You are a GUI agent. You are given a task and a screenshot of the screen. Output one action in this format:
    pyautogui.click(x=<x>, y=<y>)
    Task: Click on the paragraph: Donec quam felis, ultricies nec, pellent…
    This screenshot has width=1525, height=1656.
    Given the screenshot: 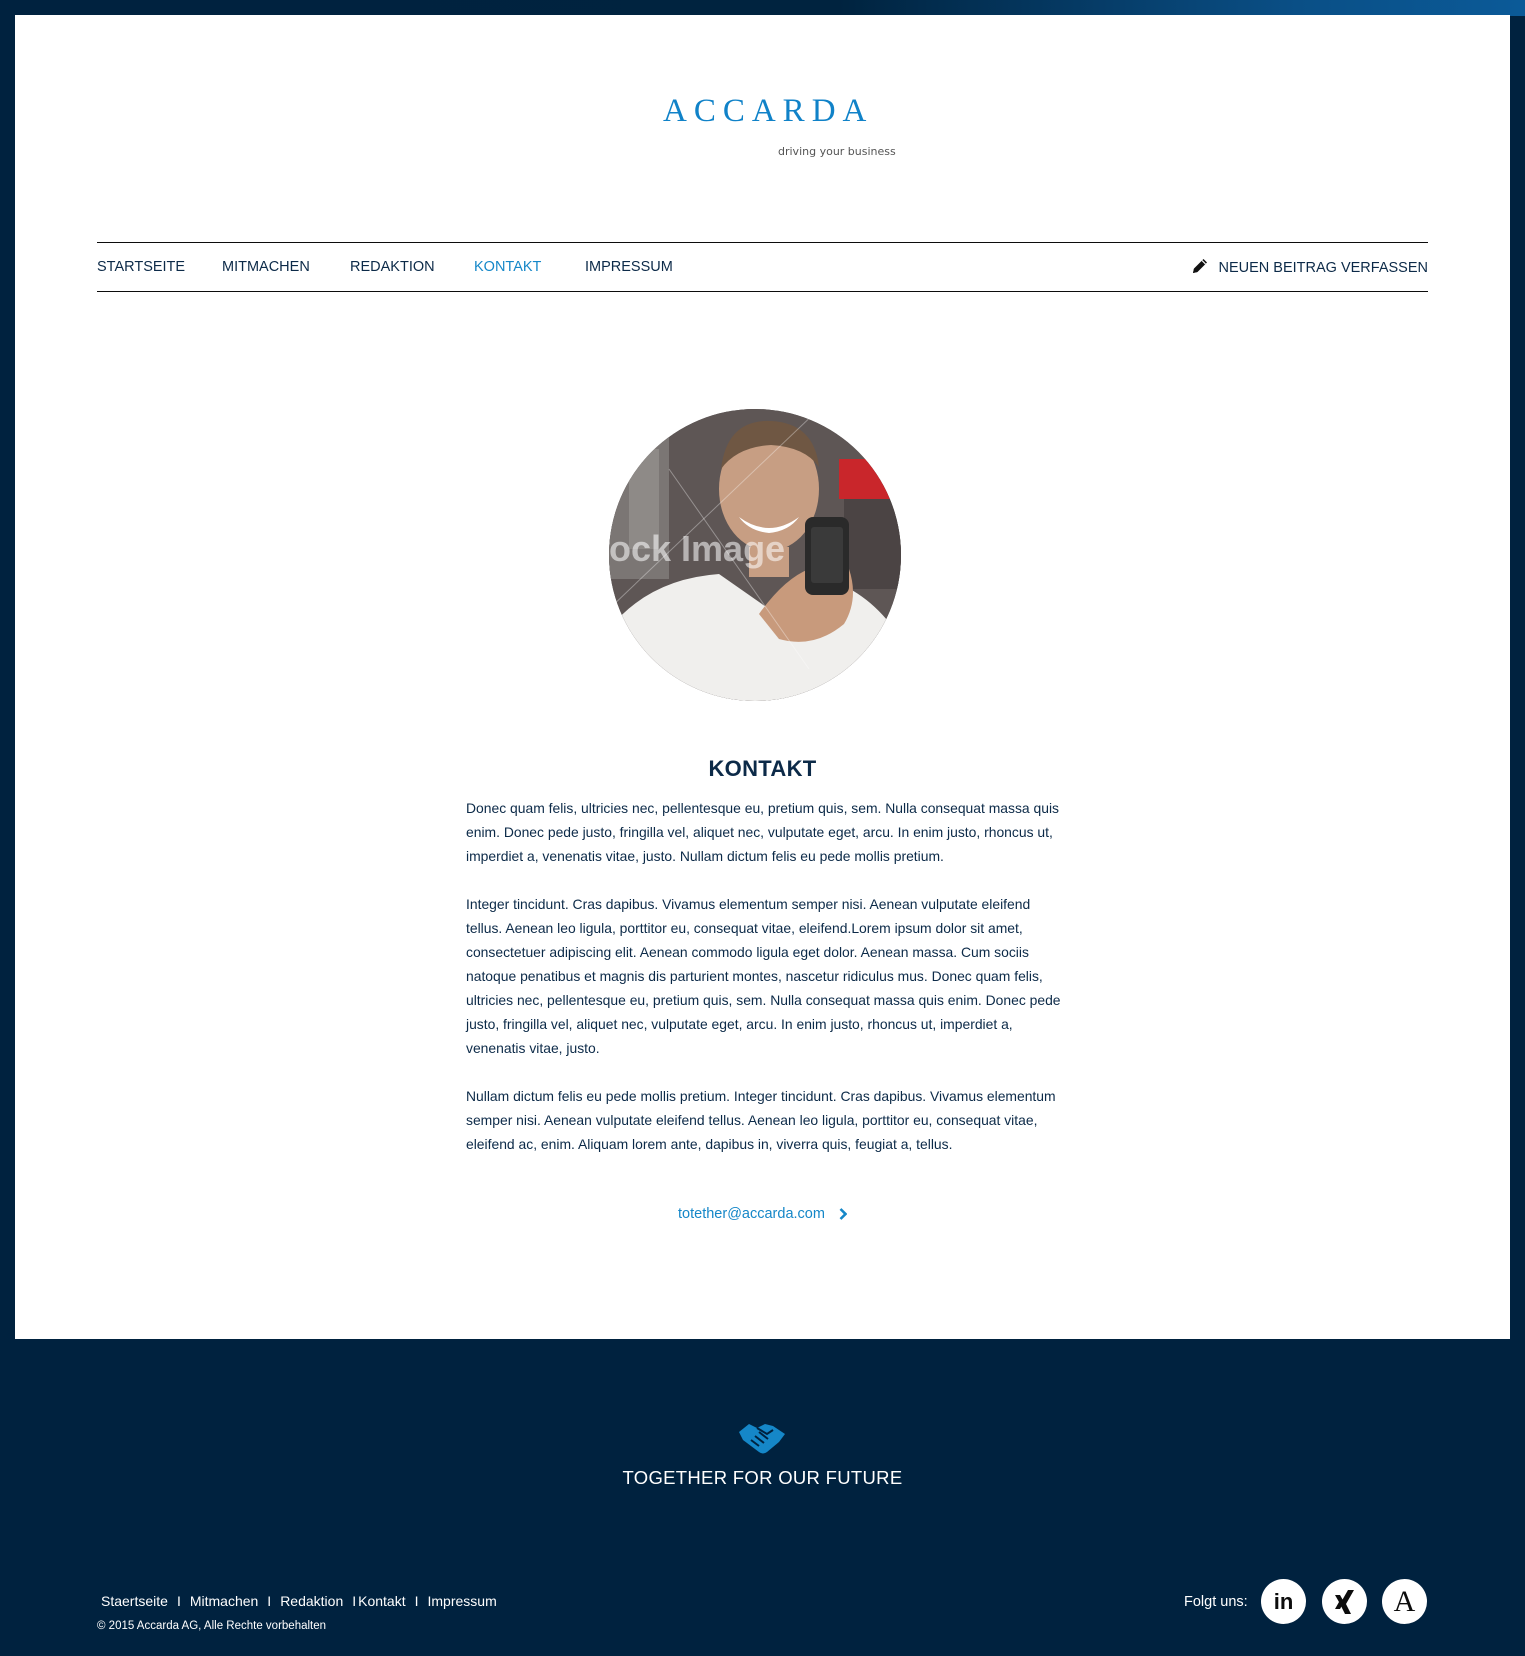 What is the action you would take?
    pyautogui.click(x=762, y=832)
    